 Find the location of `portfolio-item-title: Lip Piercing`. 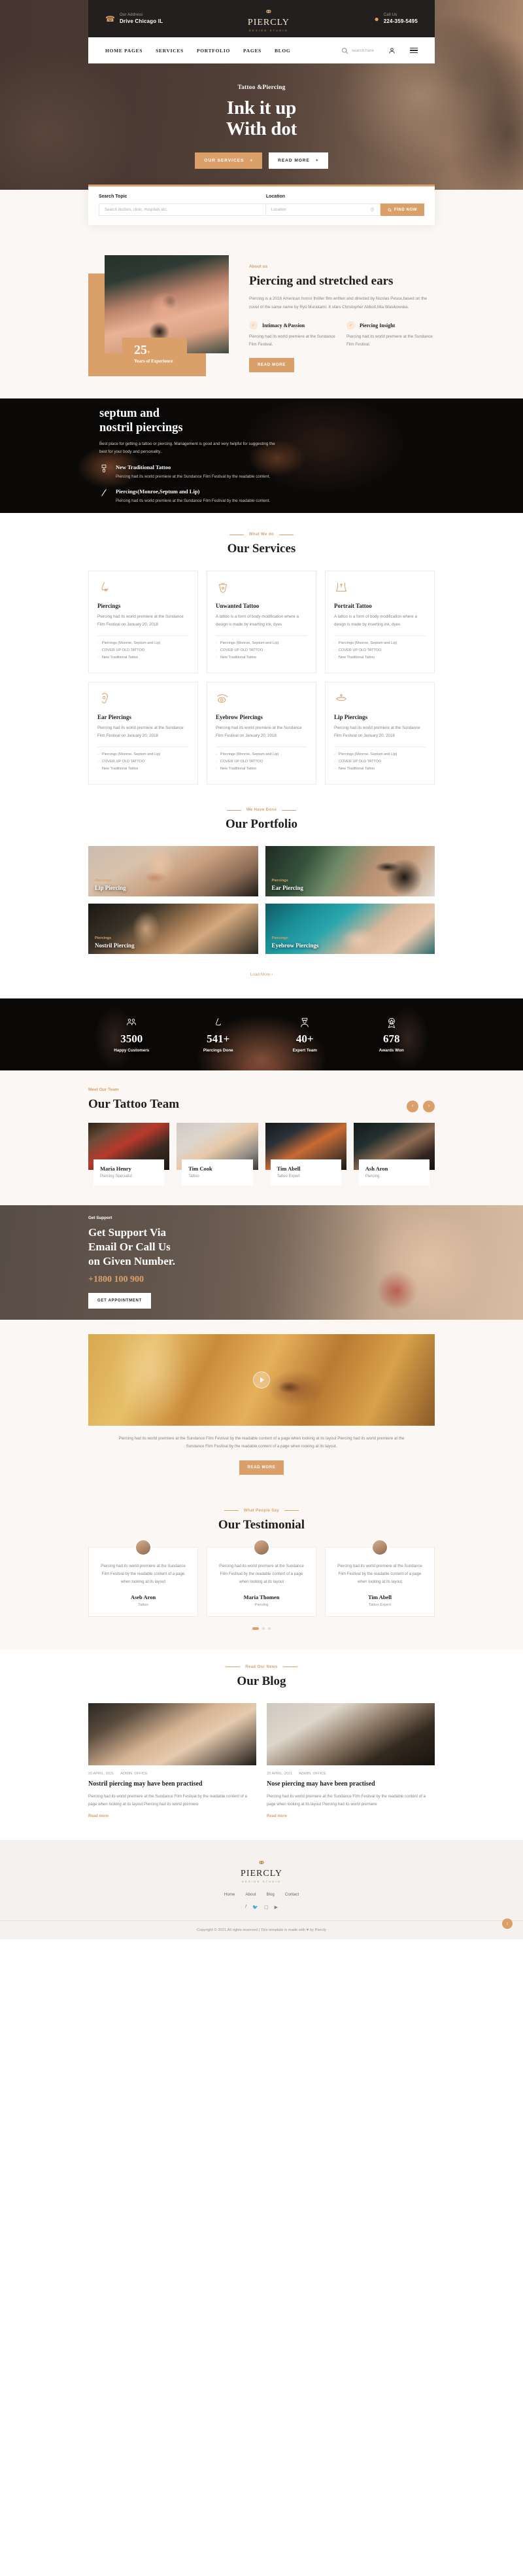

portfolio-item-title: Lip Piercing is located at coordinates (111, 888).